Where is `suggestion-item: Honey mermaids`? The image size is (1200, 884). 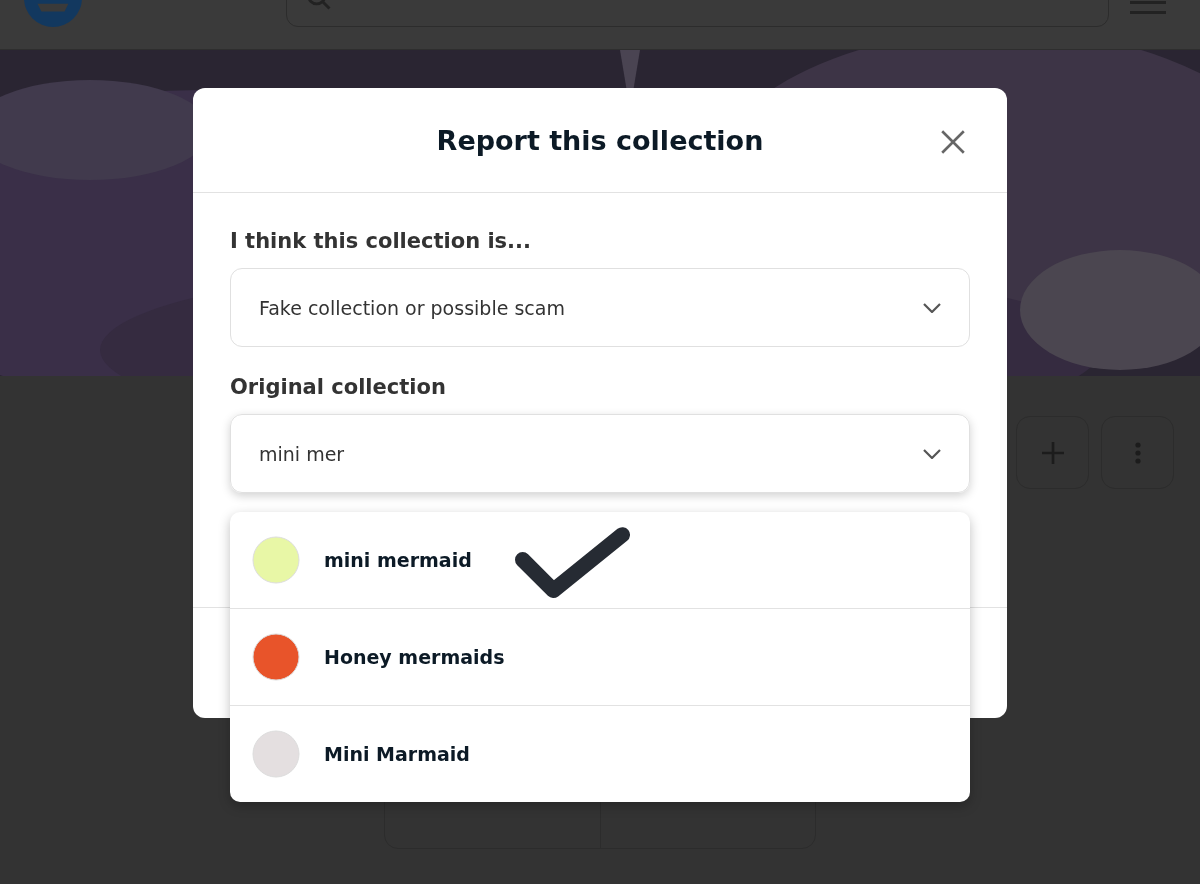 suggestion-item: Honey mermaids is located at coordinates (600, 656).